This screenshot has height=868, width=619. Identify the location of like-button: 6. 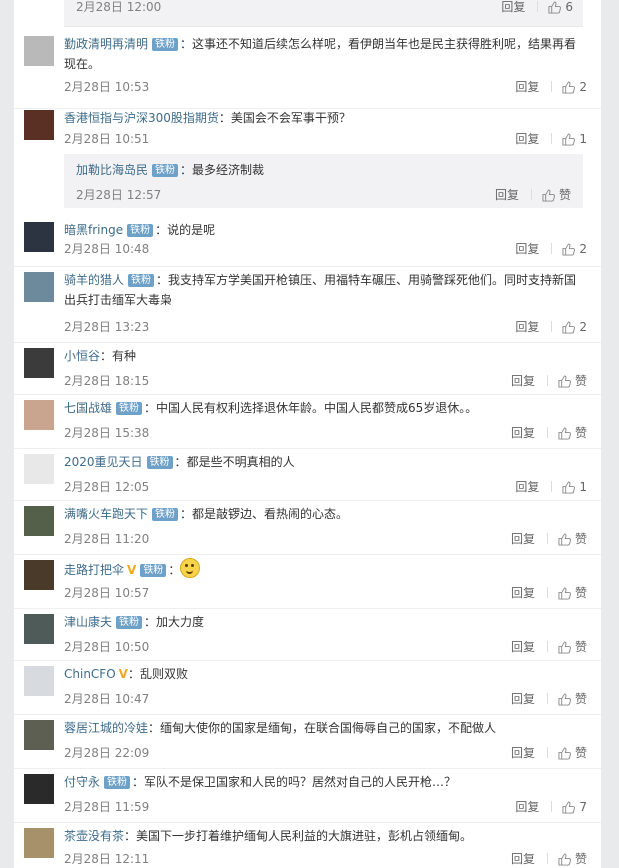
(560, 7).